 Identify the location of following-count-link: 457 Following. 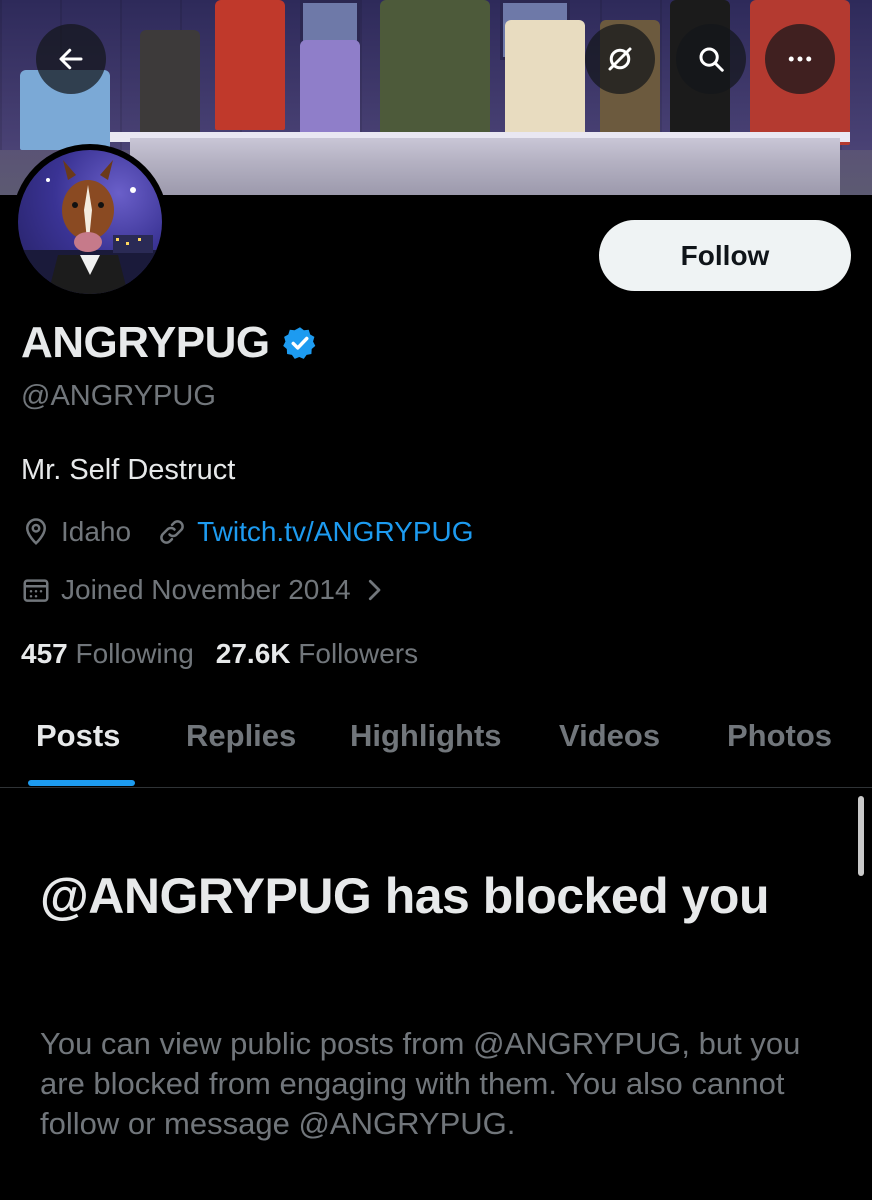
(107, 654).